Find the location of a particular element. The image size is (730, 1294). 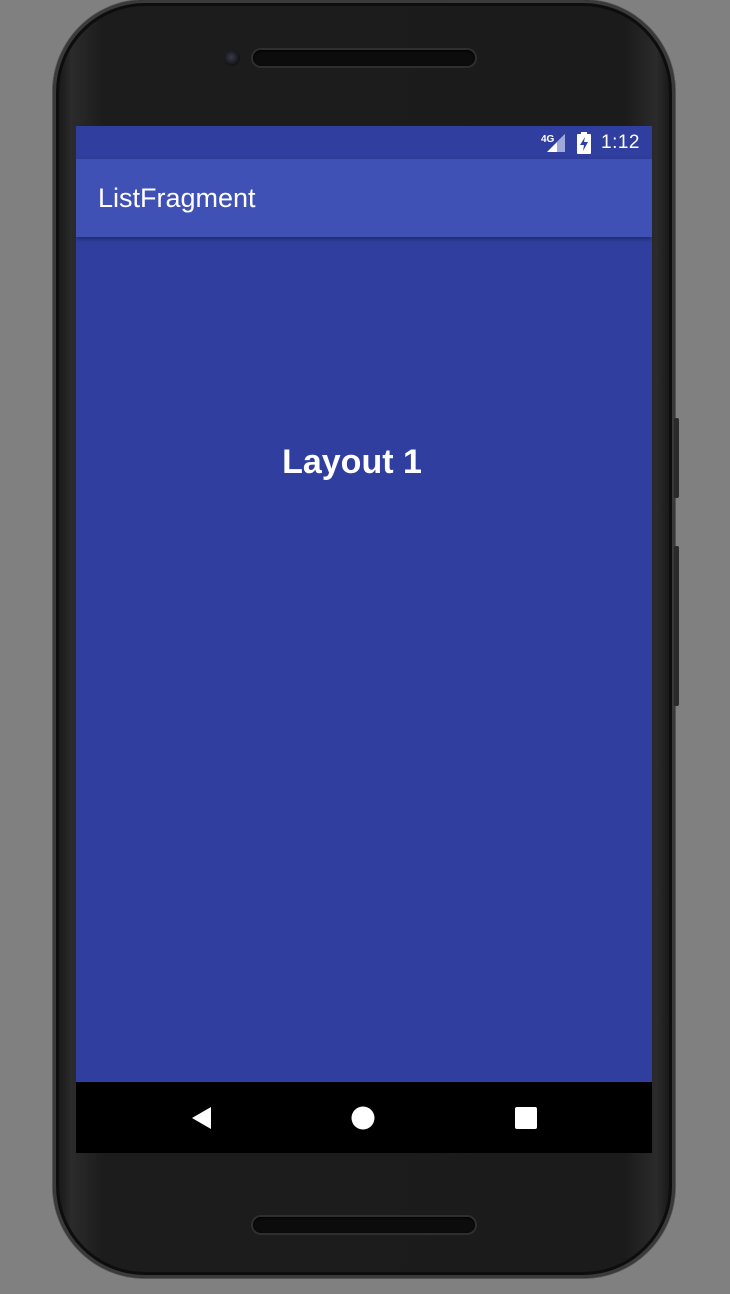

status-bar: 4G 1:12 is located at coordinates (364, 142).